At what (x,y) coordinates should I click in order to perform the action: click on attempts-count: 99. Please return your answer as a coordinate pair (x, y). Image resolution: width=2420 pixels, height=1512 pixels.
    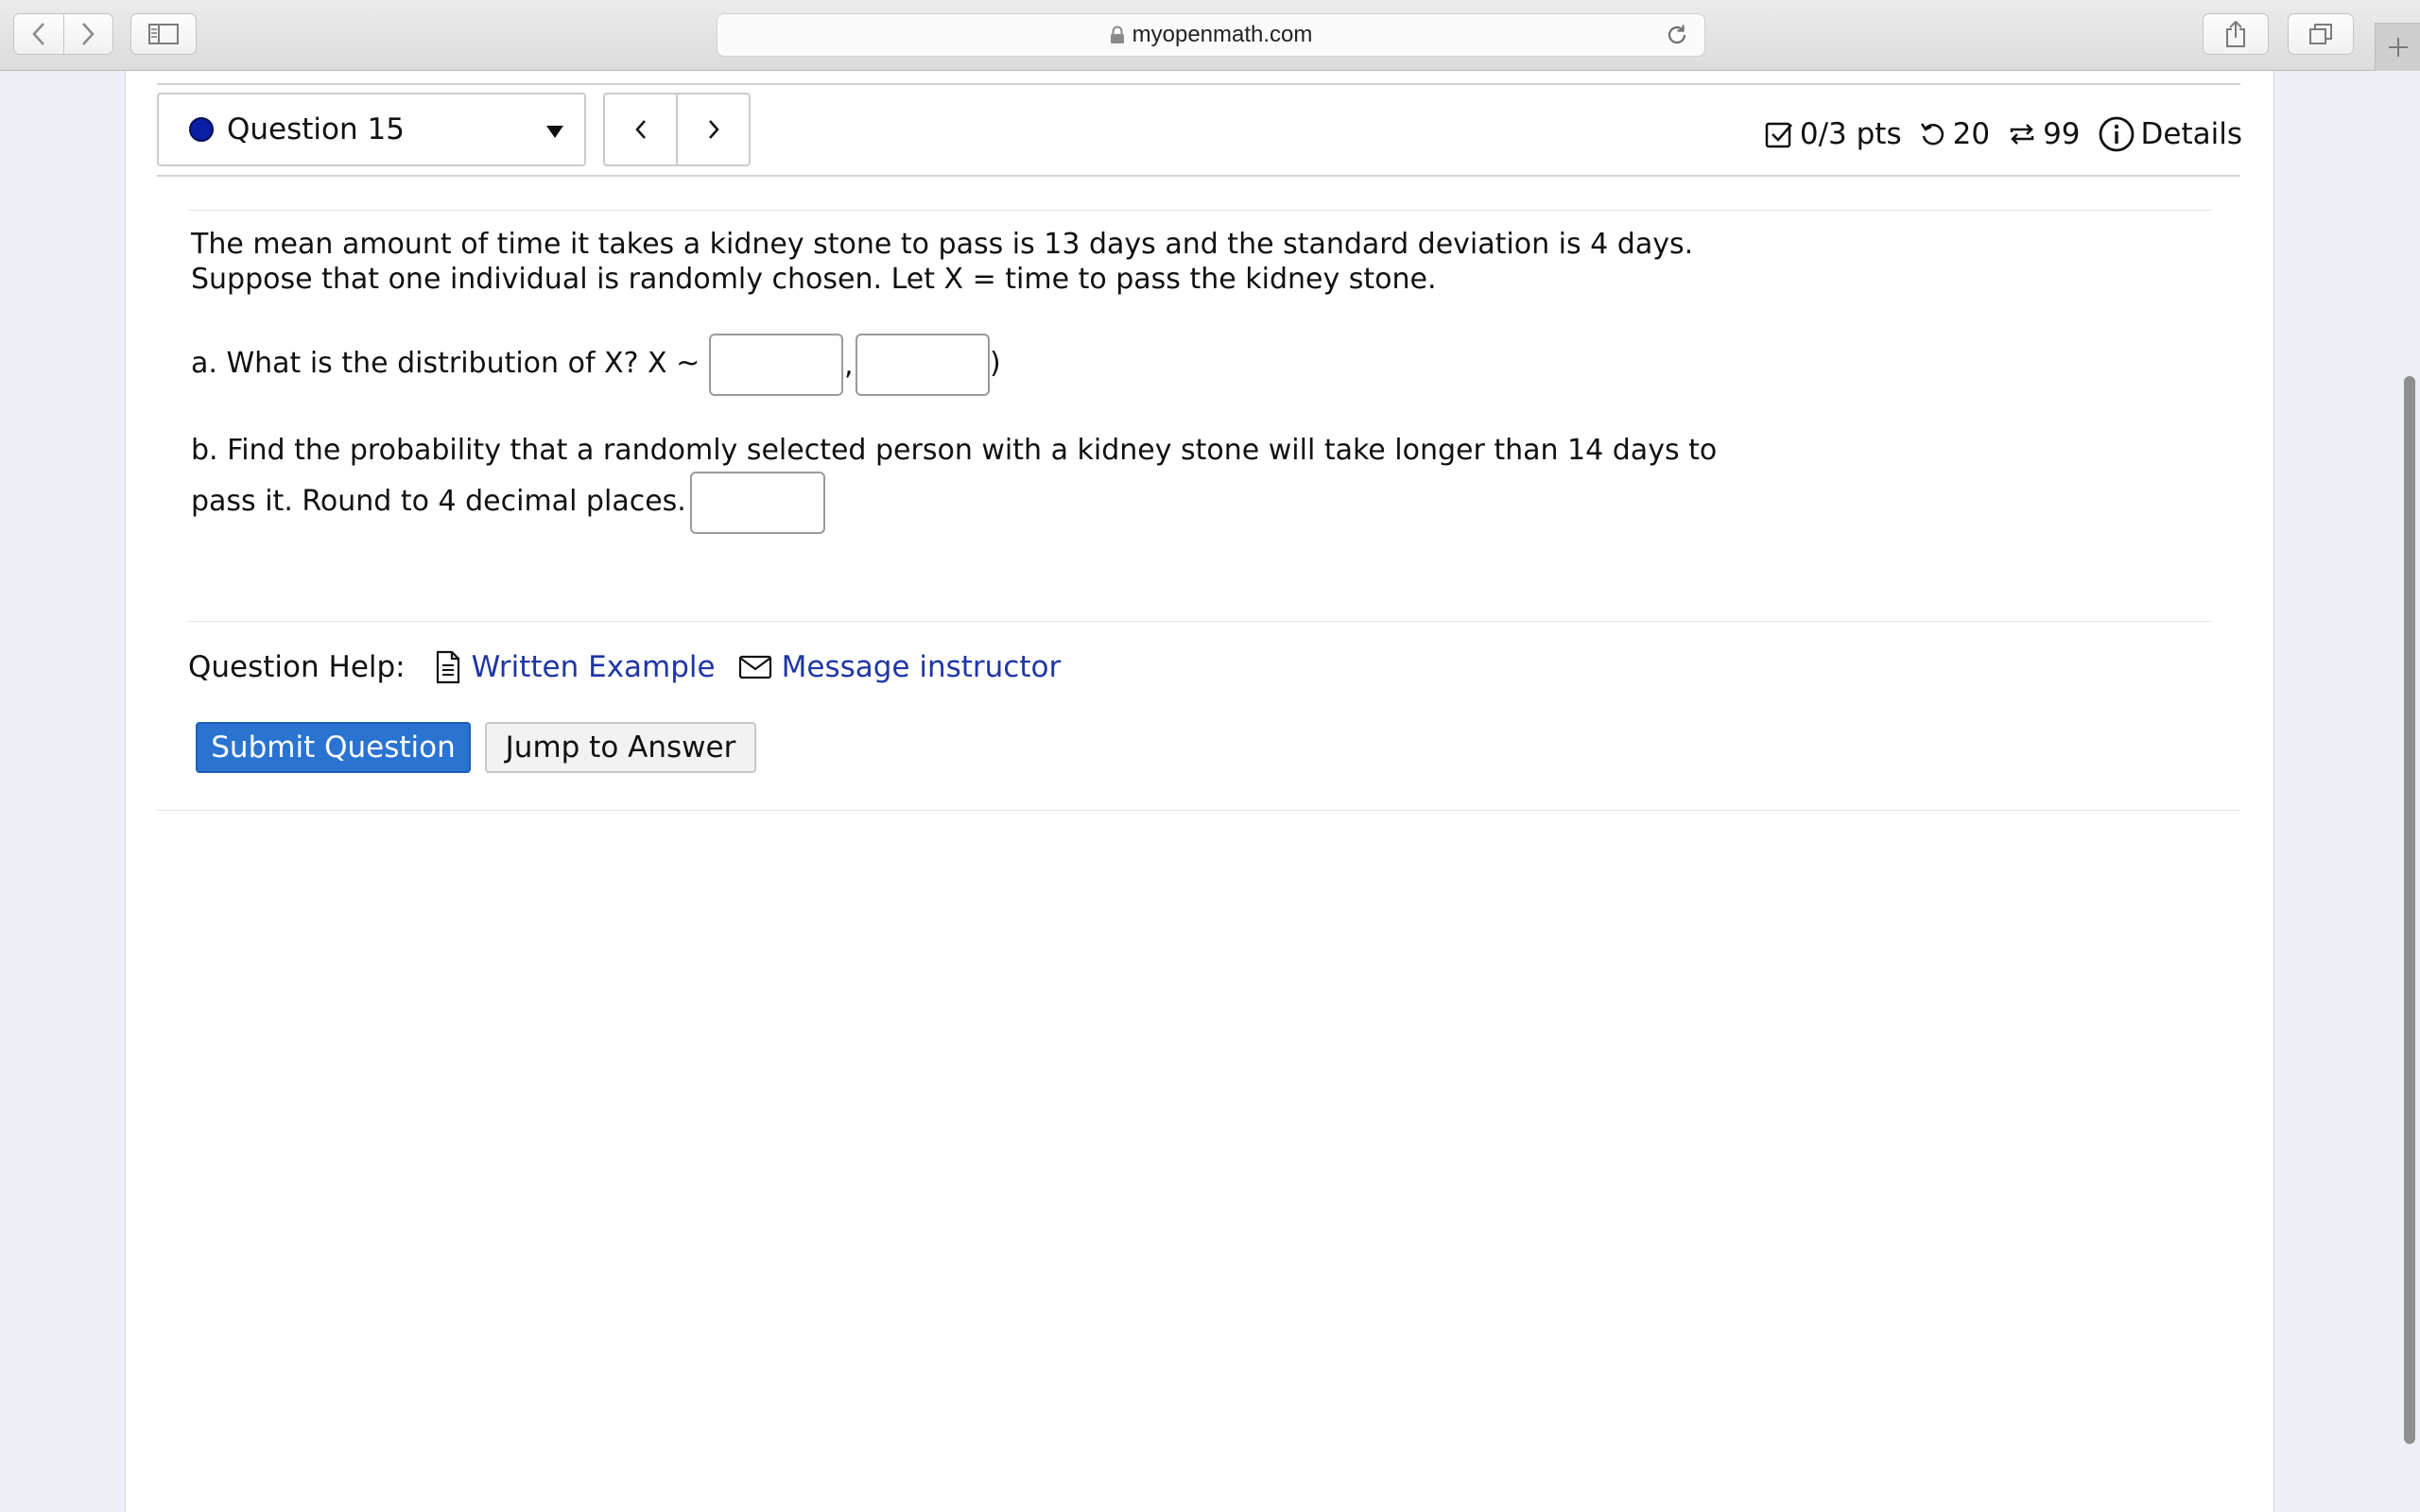
    Looking at the image, I should click on (2062, 134).